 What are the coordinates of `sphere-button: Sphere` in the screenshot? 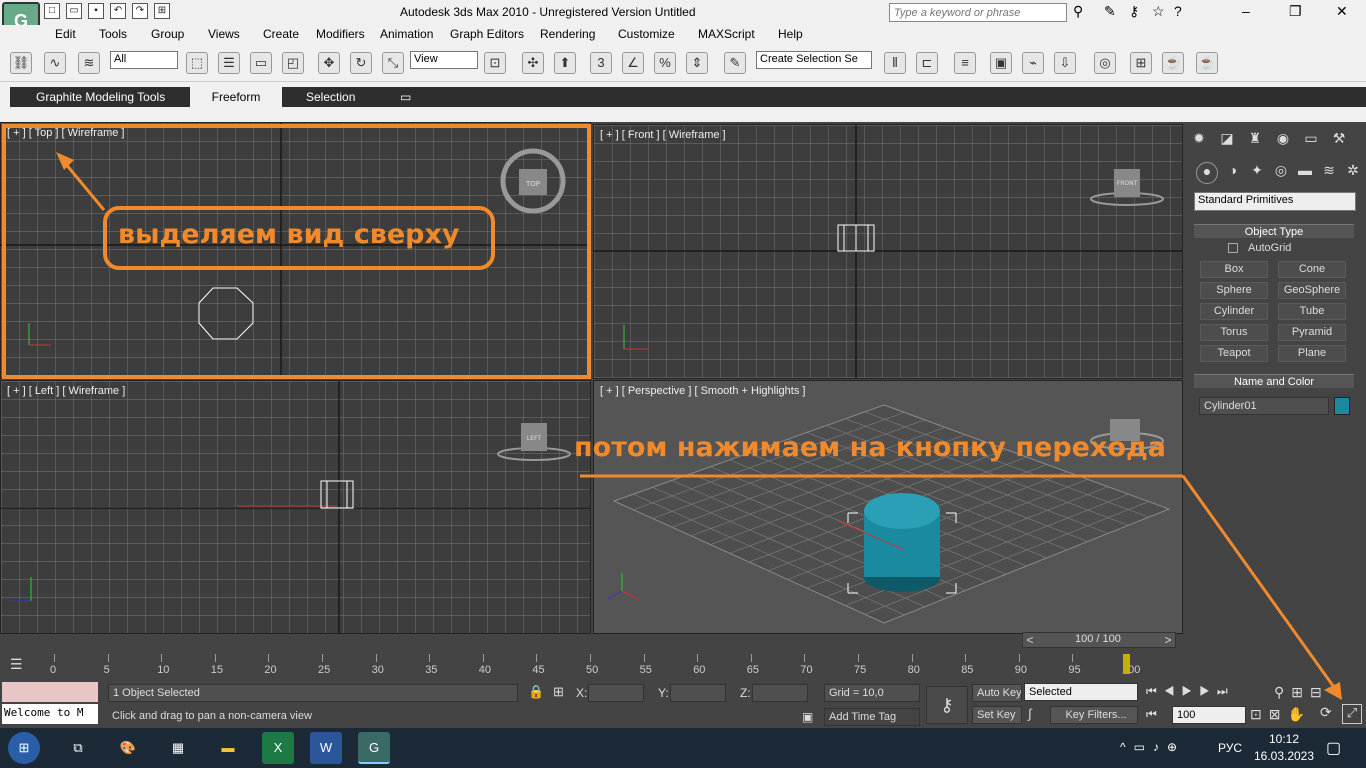 It's located at (1234, 290).